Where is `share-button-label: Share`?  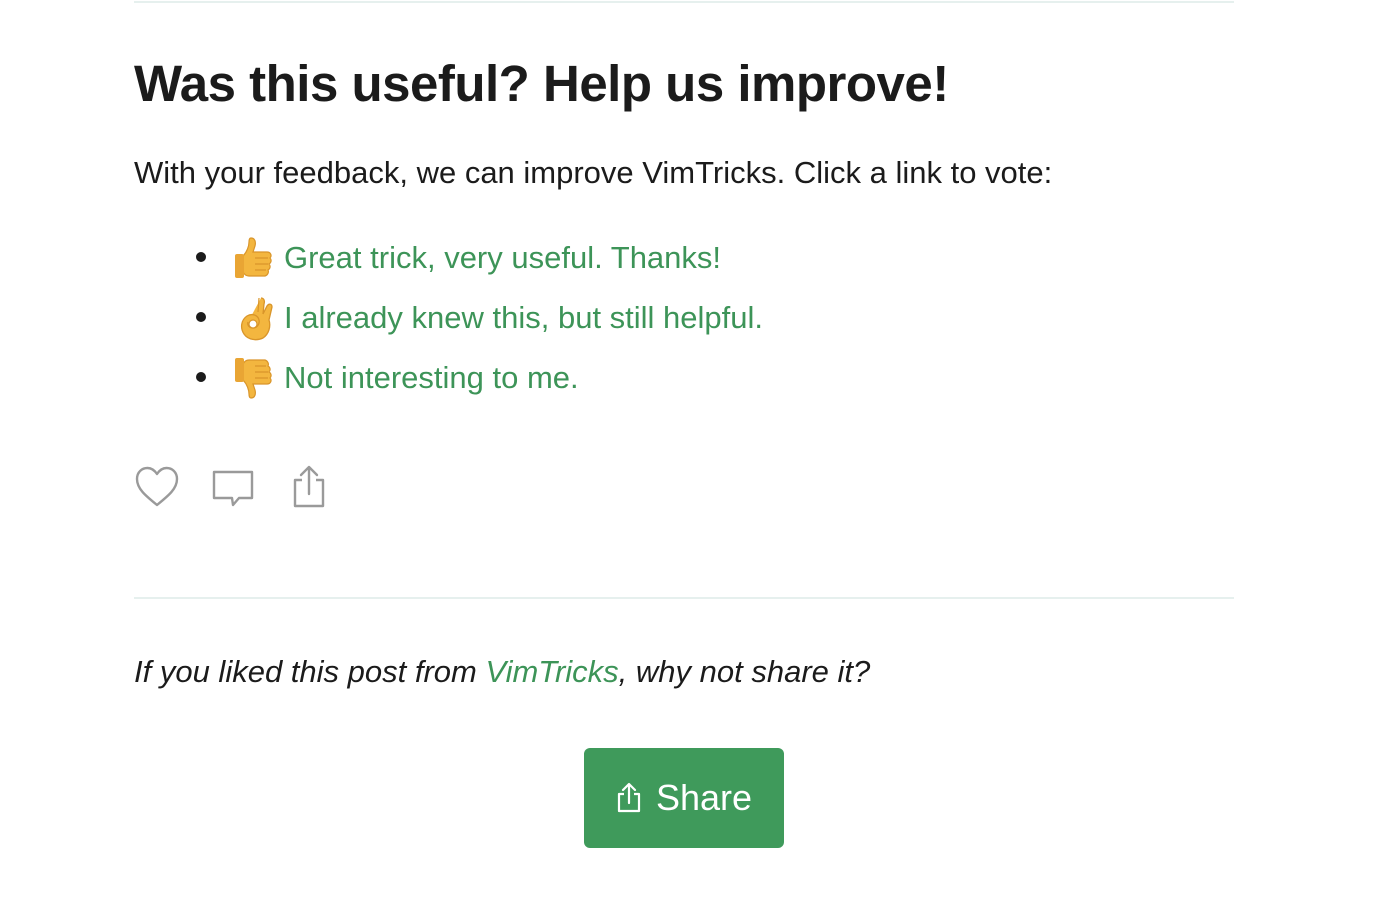 share-button-label: Share is located at coordinates (704, 797).